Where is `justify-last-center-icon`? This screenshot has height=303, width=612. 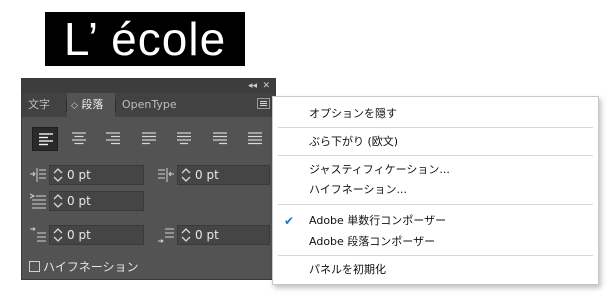 justify-last-center-icon is located at coordinates (184, 138).